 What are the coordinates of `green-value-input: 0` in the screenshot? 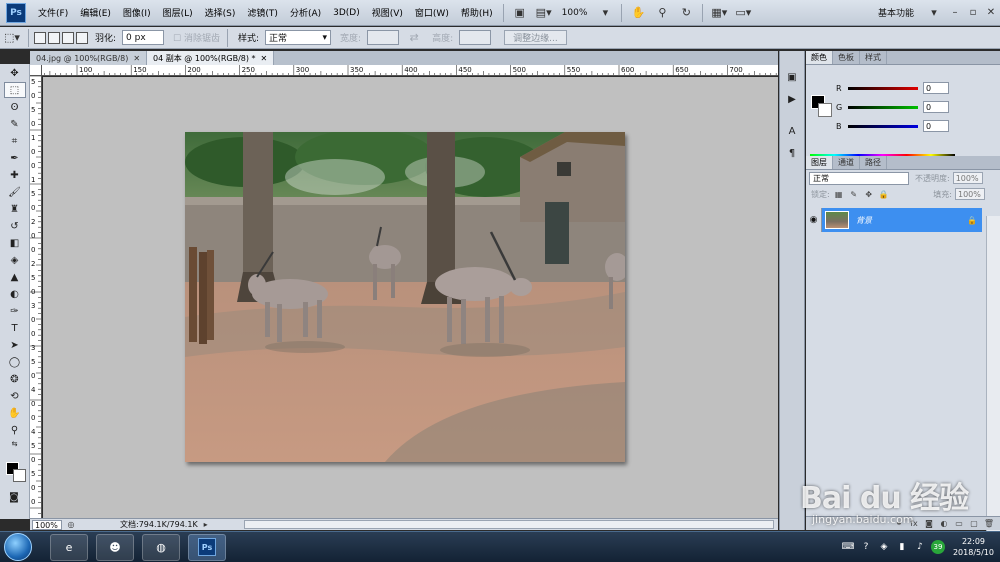 It's located at (936, 107).